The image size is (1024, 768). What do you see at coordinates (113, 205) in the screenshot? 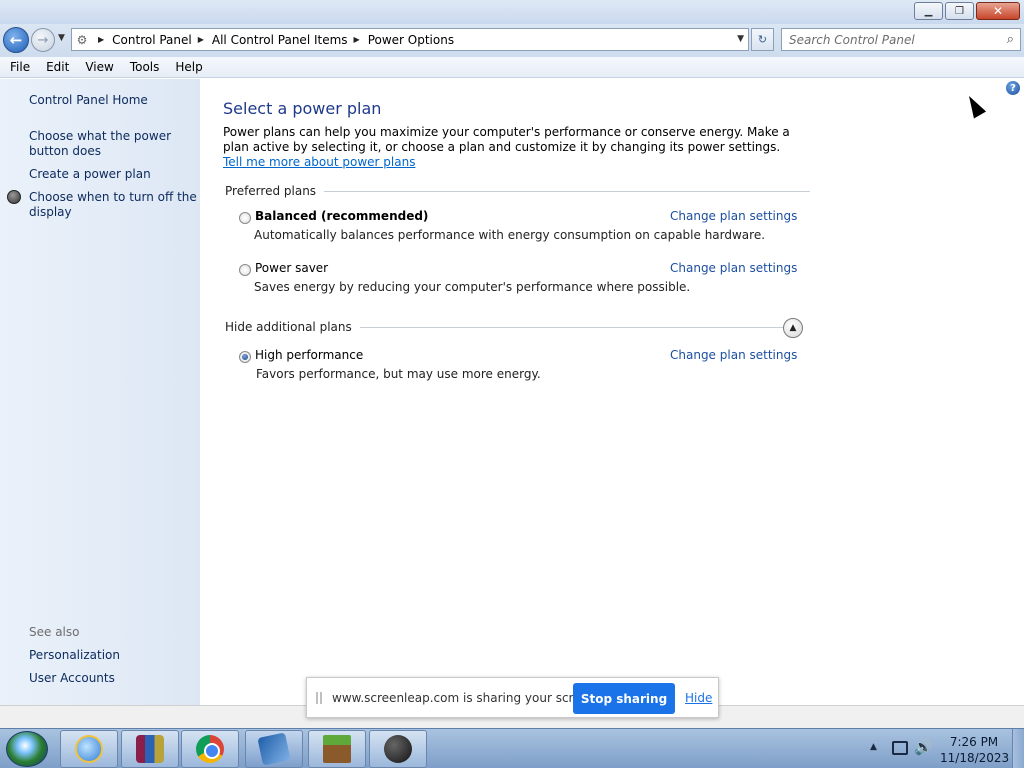
I see `turn-off-display-link: Choose when to turn off the display` at bounding box center [113, 205].